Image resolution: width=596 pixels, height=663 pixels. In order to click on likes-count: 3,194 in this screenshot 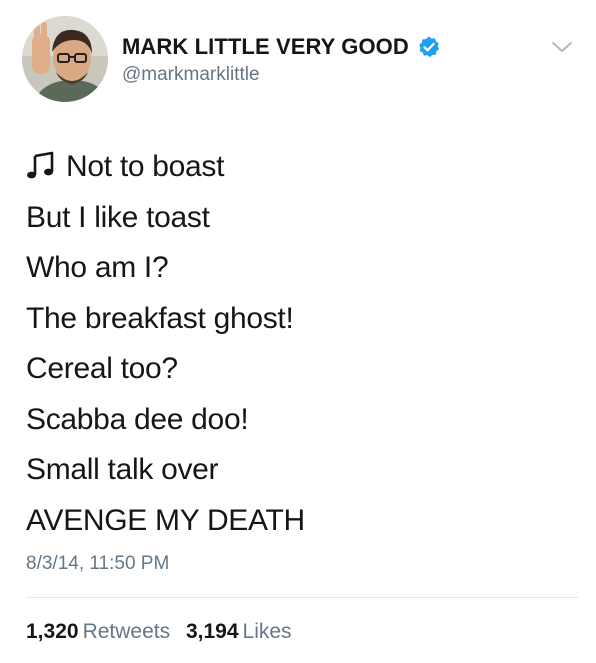, I will do `click(212, 631)`.